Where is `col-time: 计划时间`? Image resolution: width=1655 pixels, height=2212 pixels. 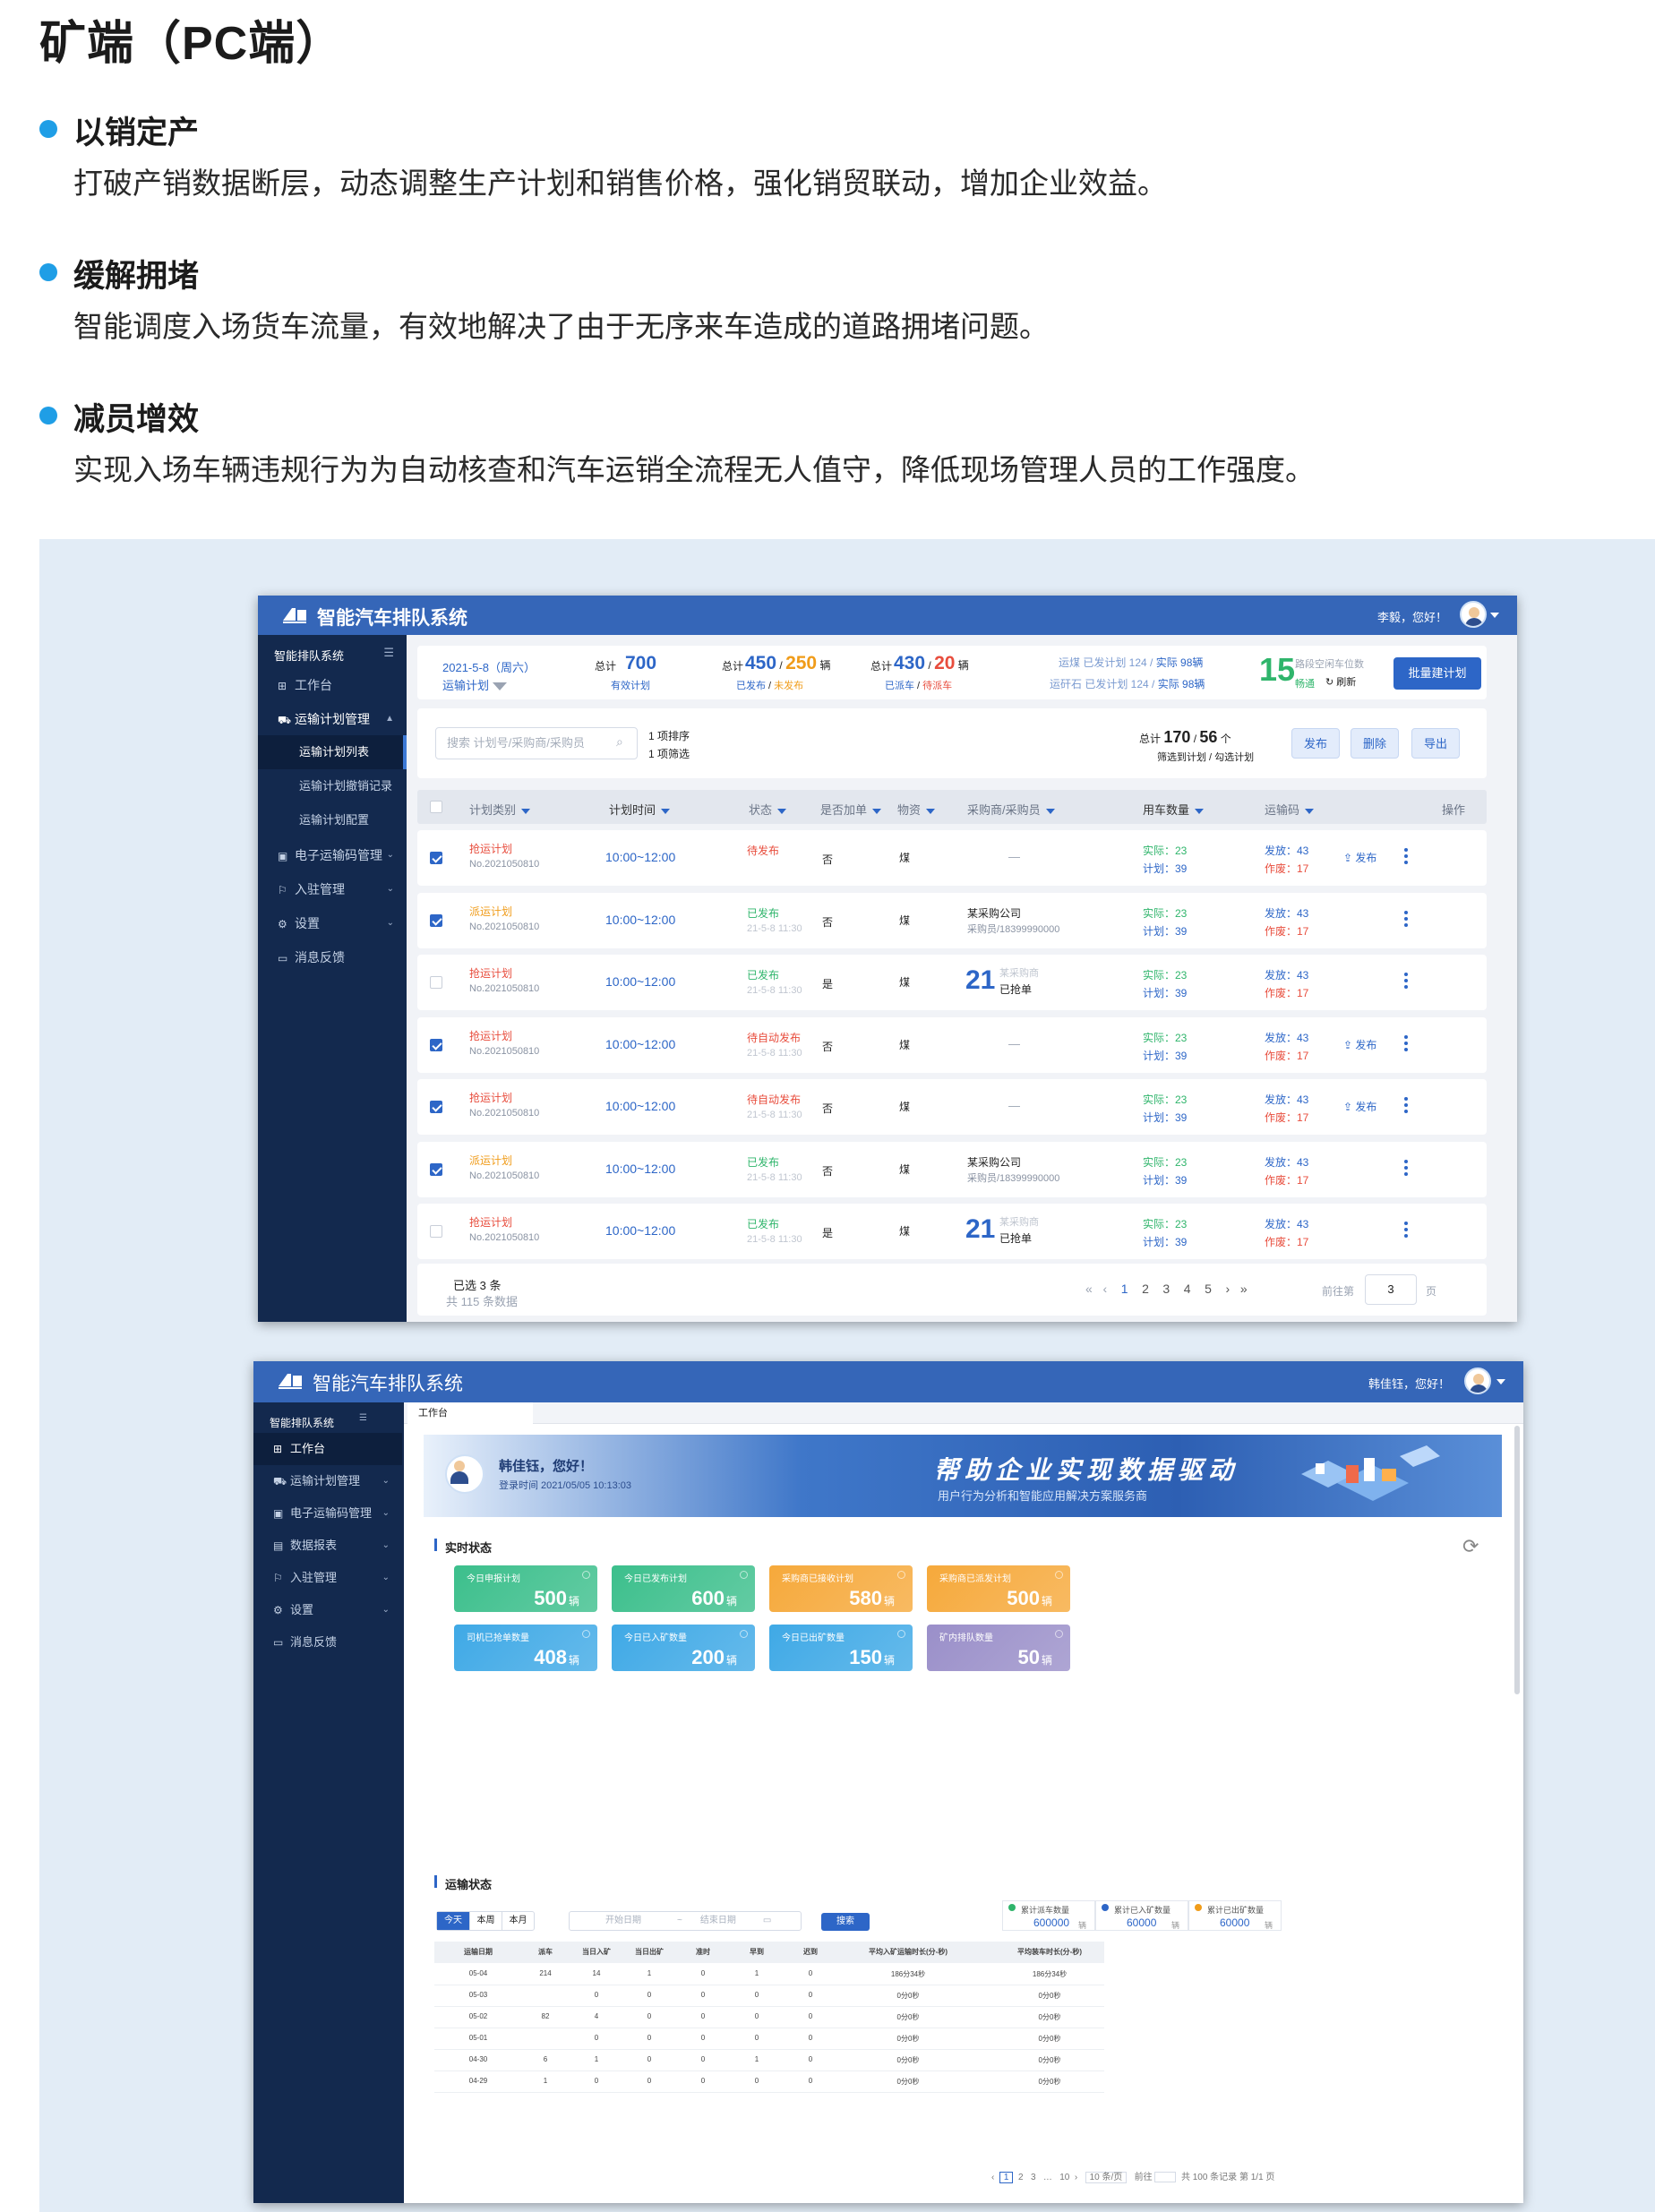
col-time: 计划时间 is located at coordinates (640, 809).